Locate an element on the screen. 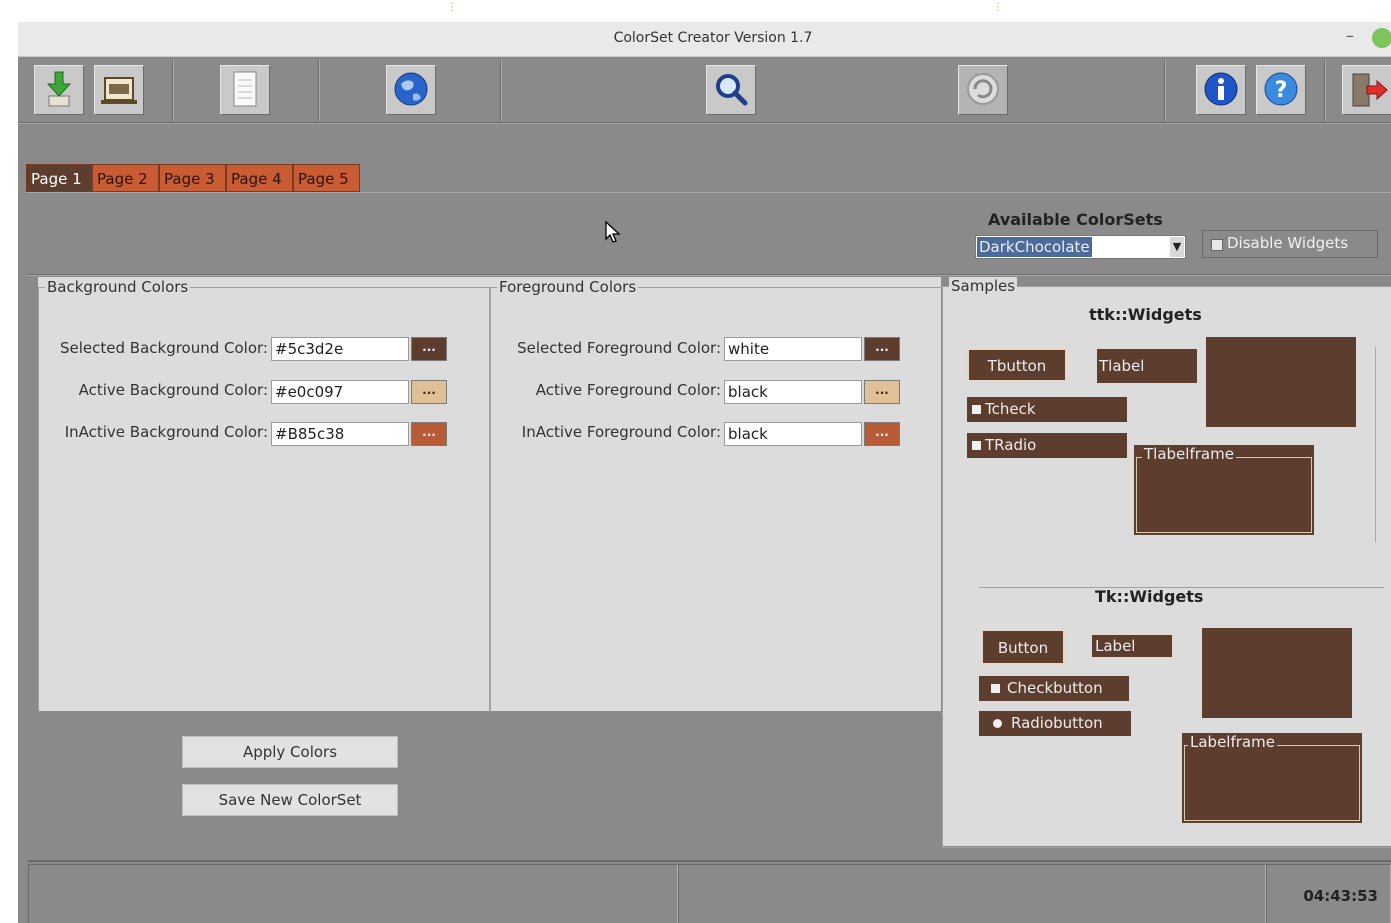 The image size is (1391, 923). inactive-fg-field is located at coordinates (793, 434).